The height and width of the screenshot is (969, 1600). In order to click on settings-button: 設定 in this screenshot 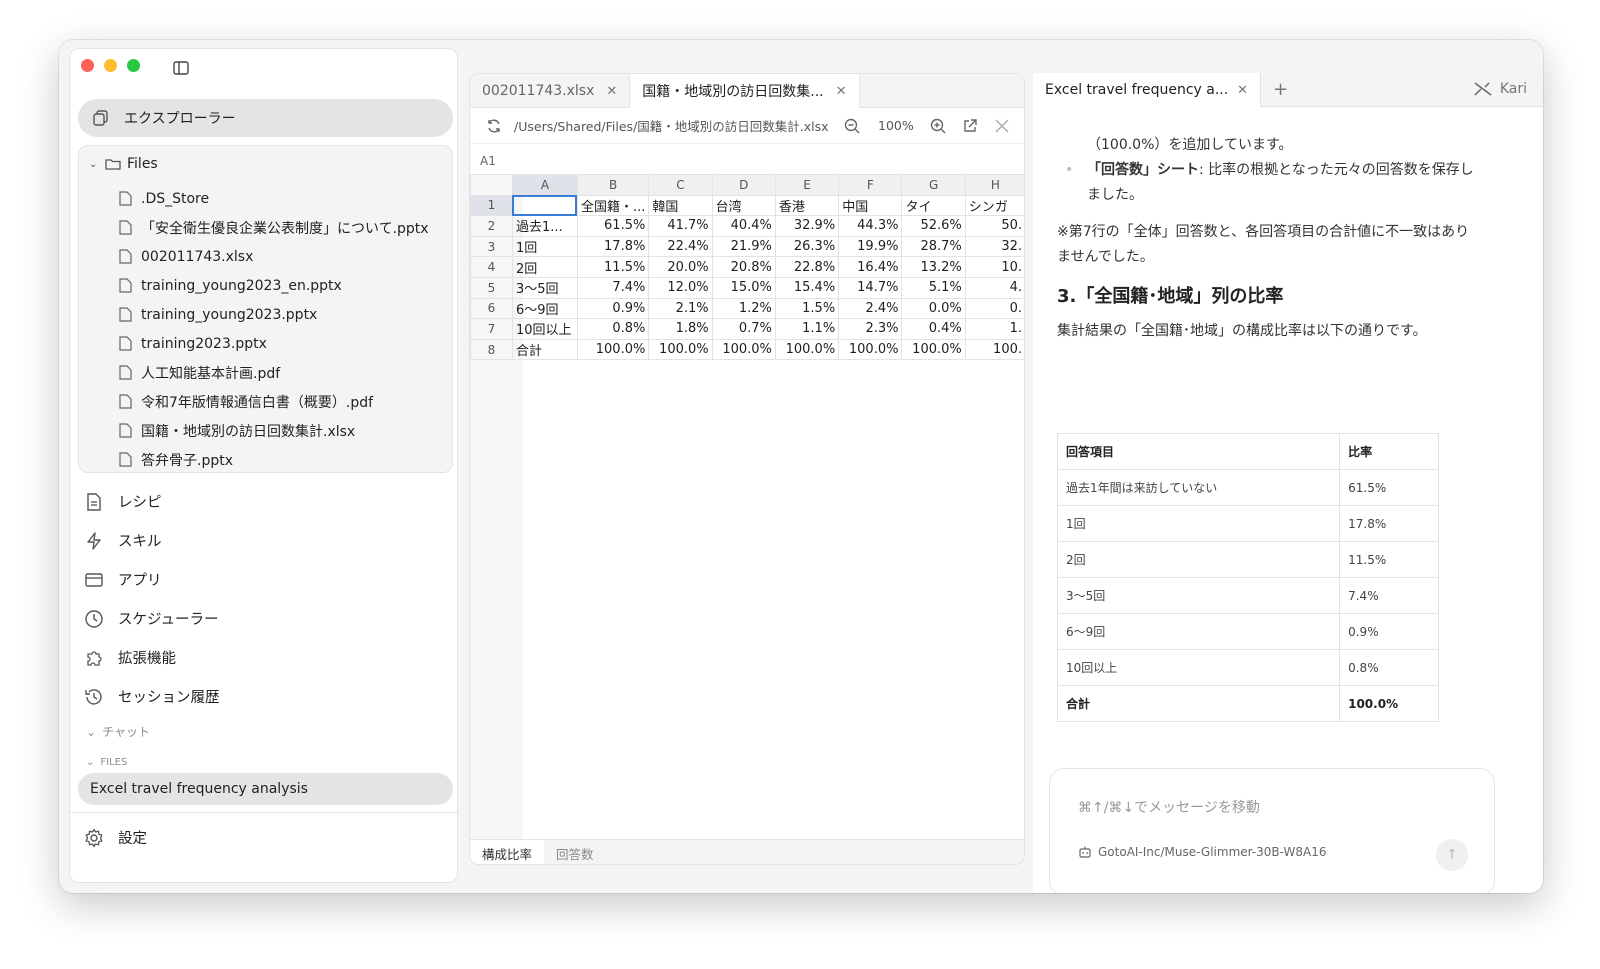, I will do `click(115, 837)`.